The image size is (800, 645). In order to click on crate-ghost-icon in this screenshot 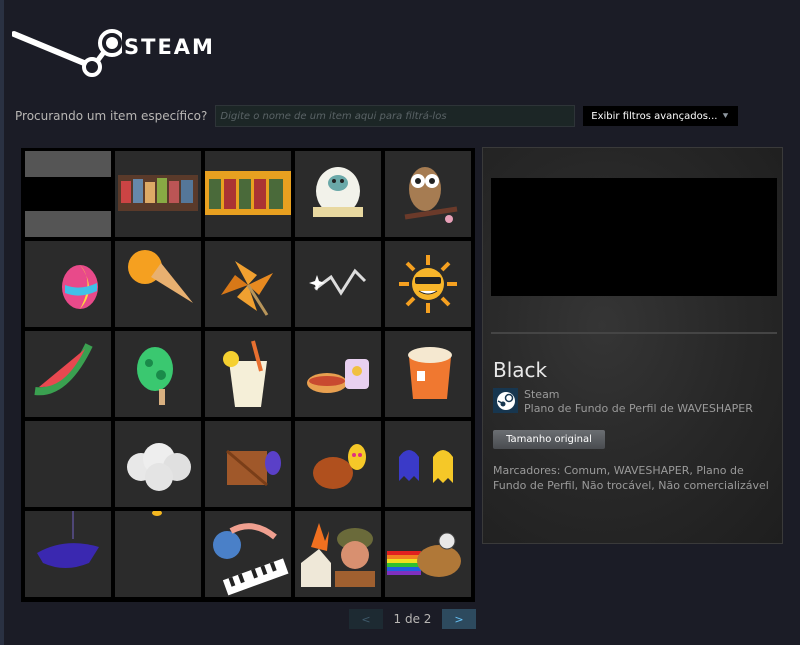, I will do `click(253, 468)`.